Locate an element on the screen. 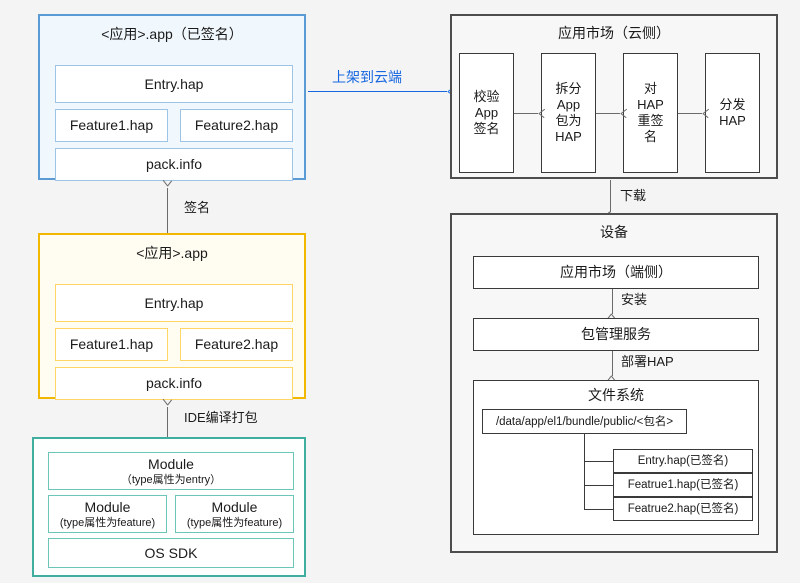  download-arrow-line is located at coordinates (610, 196).